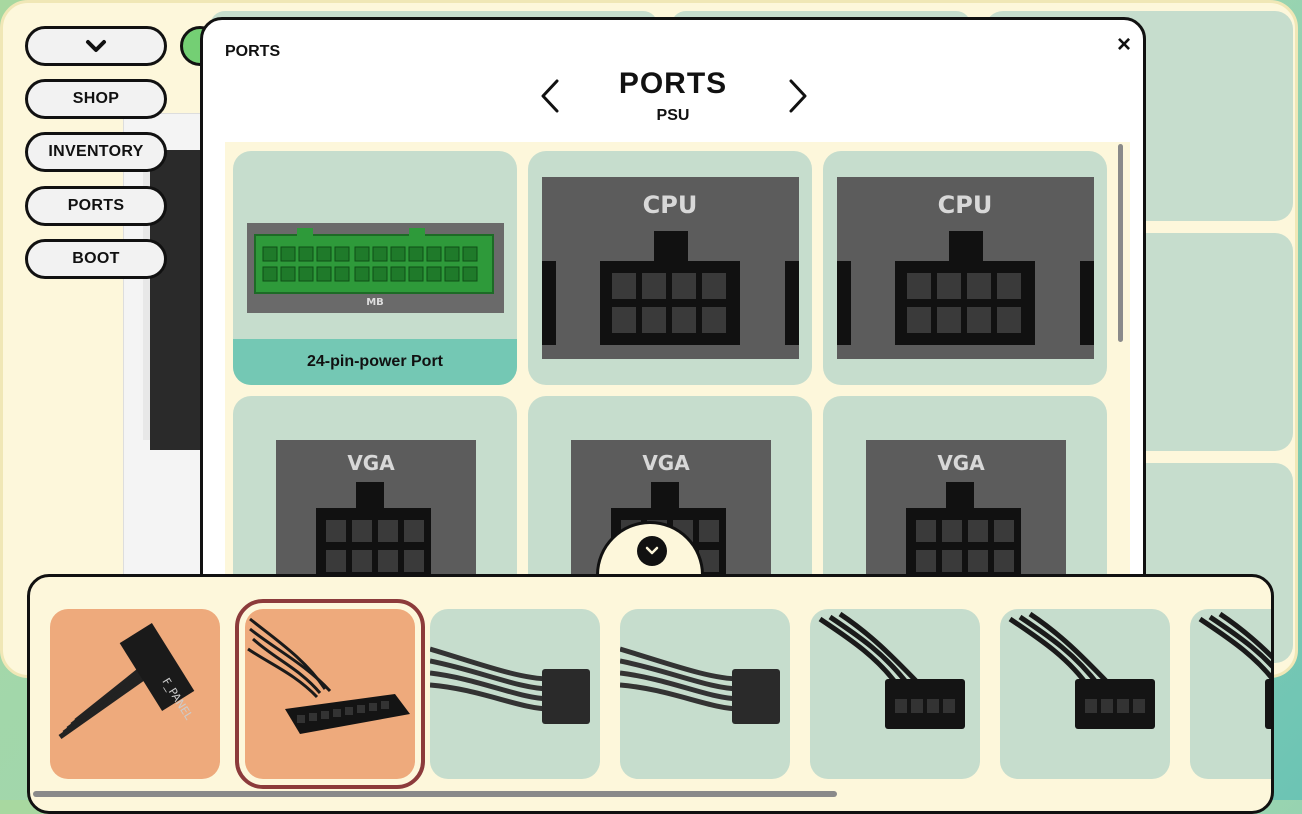 Image resolution: width=1302 pixels, height=814 pixels. What do you see at coordinates (96, 152) in the screenshot?
I see `inventory-button: INVENTORY` at bounding box center [96, 152].